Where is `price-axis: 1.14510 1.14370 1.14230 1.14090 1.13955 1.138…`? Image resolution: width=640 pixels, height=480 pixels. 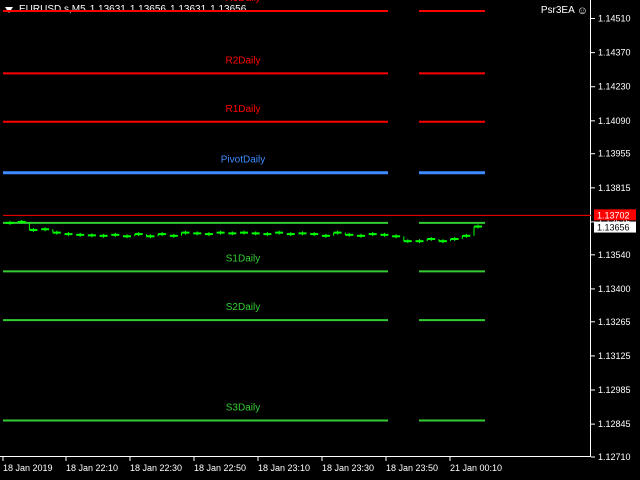
price-axis: 1.14510 1.14370 1.14230 1.14090 1.13955 1.138… is located at coordinates (611, 238).